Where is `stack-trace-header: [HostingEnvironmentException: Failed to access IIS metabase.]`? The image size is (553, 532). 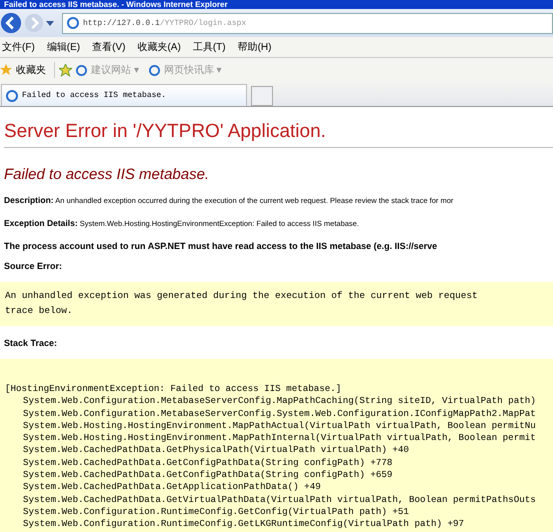
stack-trace-header: [HostingEnvironmentException: Failed to access IIS metabase.] is located at coordinates (173, 389).